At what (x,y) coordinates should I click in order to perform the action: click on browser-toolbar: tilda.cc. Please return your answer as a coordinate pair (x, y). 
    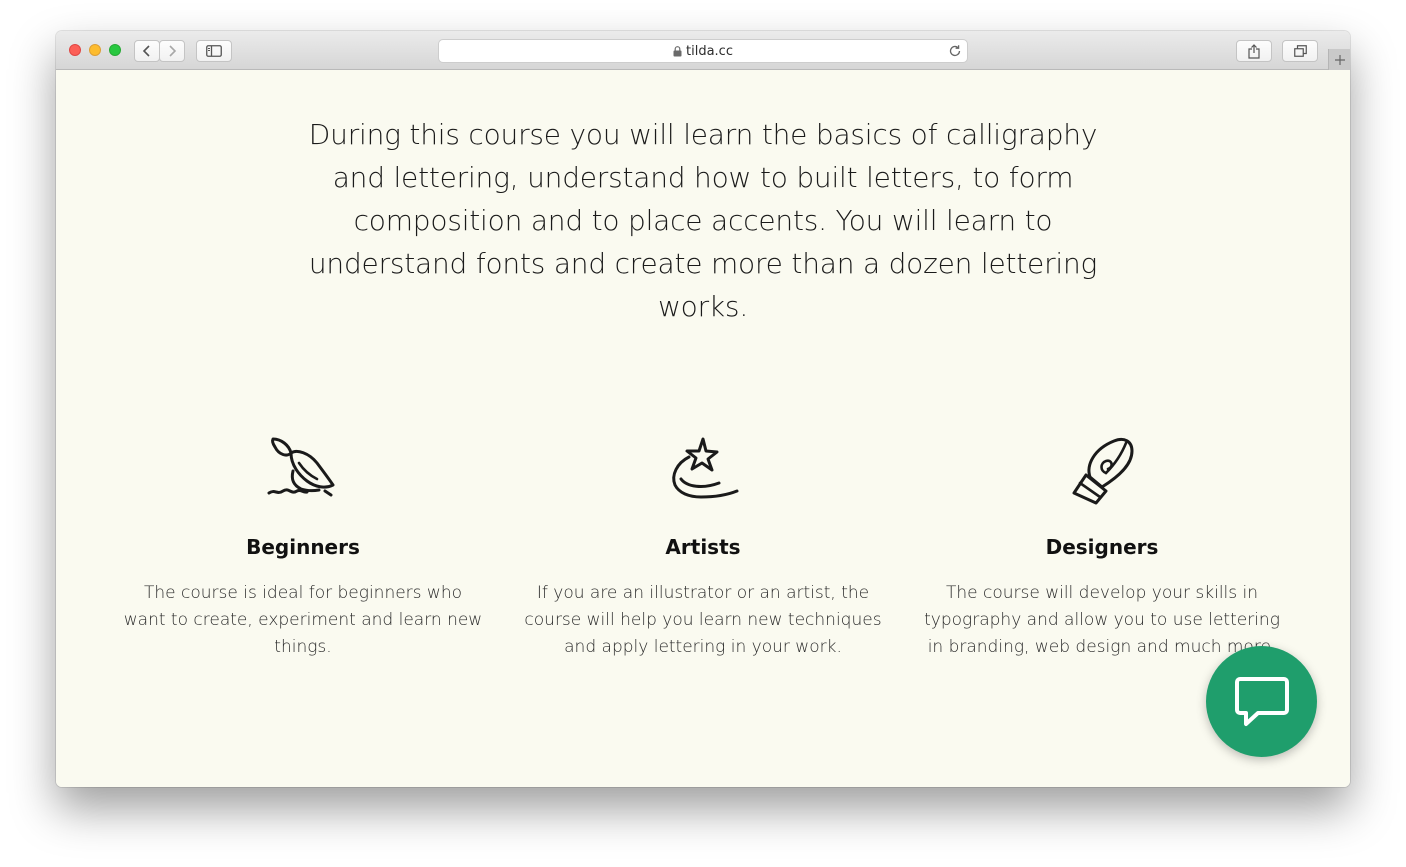
    Looking at the image, I should click on (703, 50).